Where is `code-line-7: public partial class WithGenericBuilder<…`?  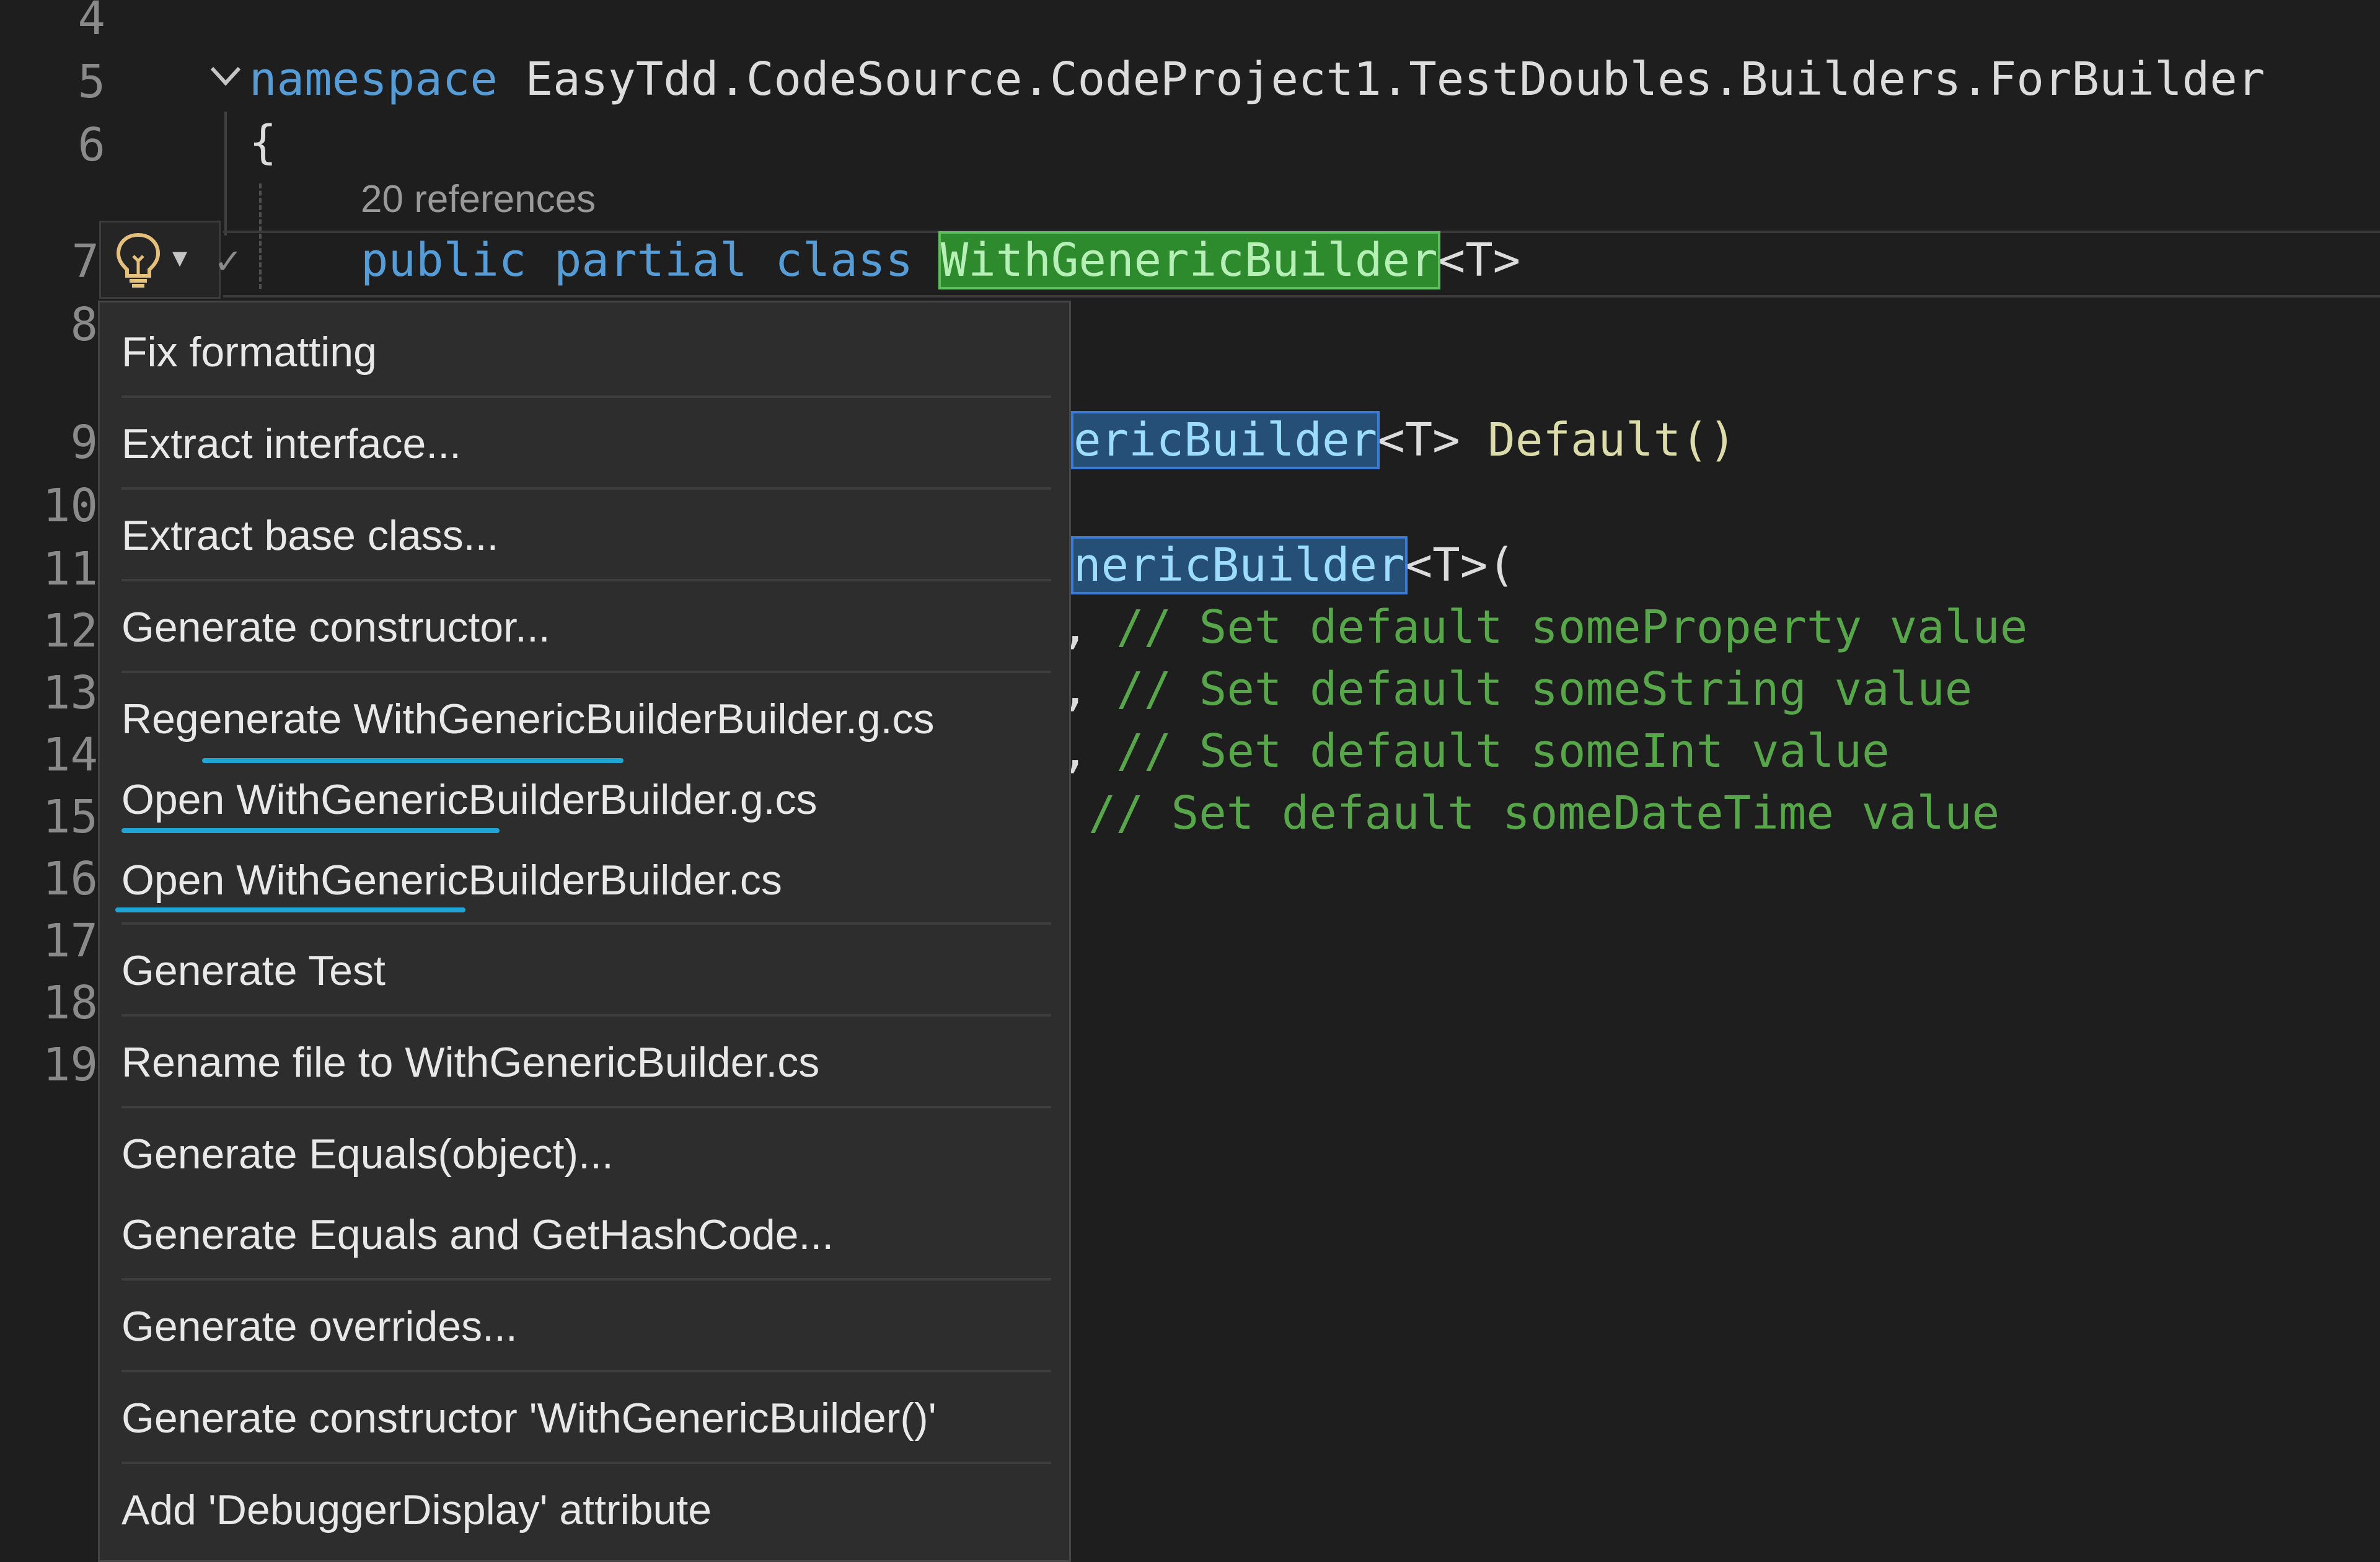
code-line-7: public partial class WithGenericBuilder<… is located at coordinates (940, 260).